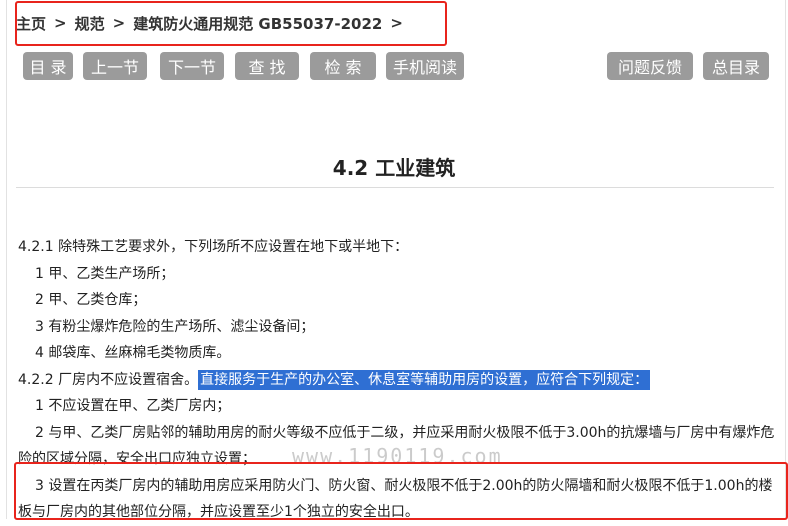 The width and height of the screenshot is (788, 526). I want to click on breadcrumb-category-link: 规范, so click(90, 23).